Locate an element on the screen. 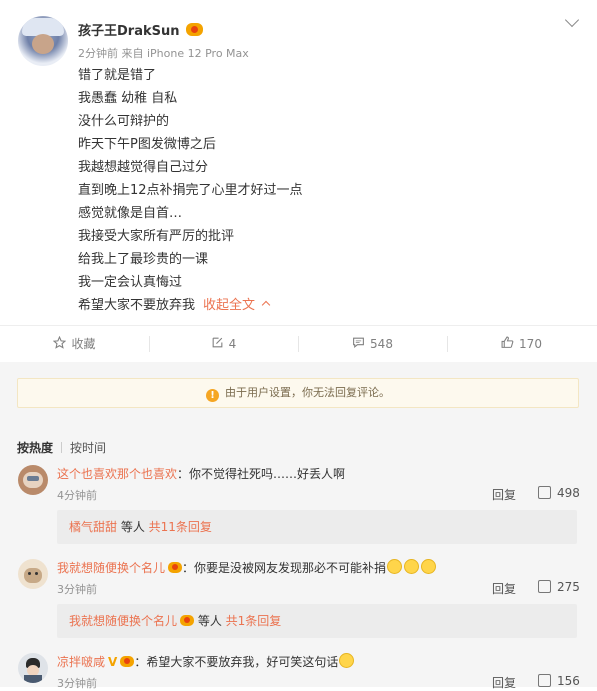 This screenshot has width=597, height=691. like-button: 170 is located at coordinates (521, 344).